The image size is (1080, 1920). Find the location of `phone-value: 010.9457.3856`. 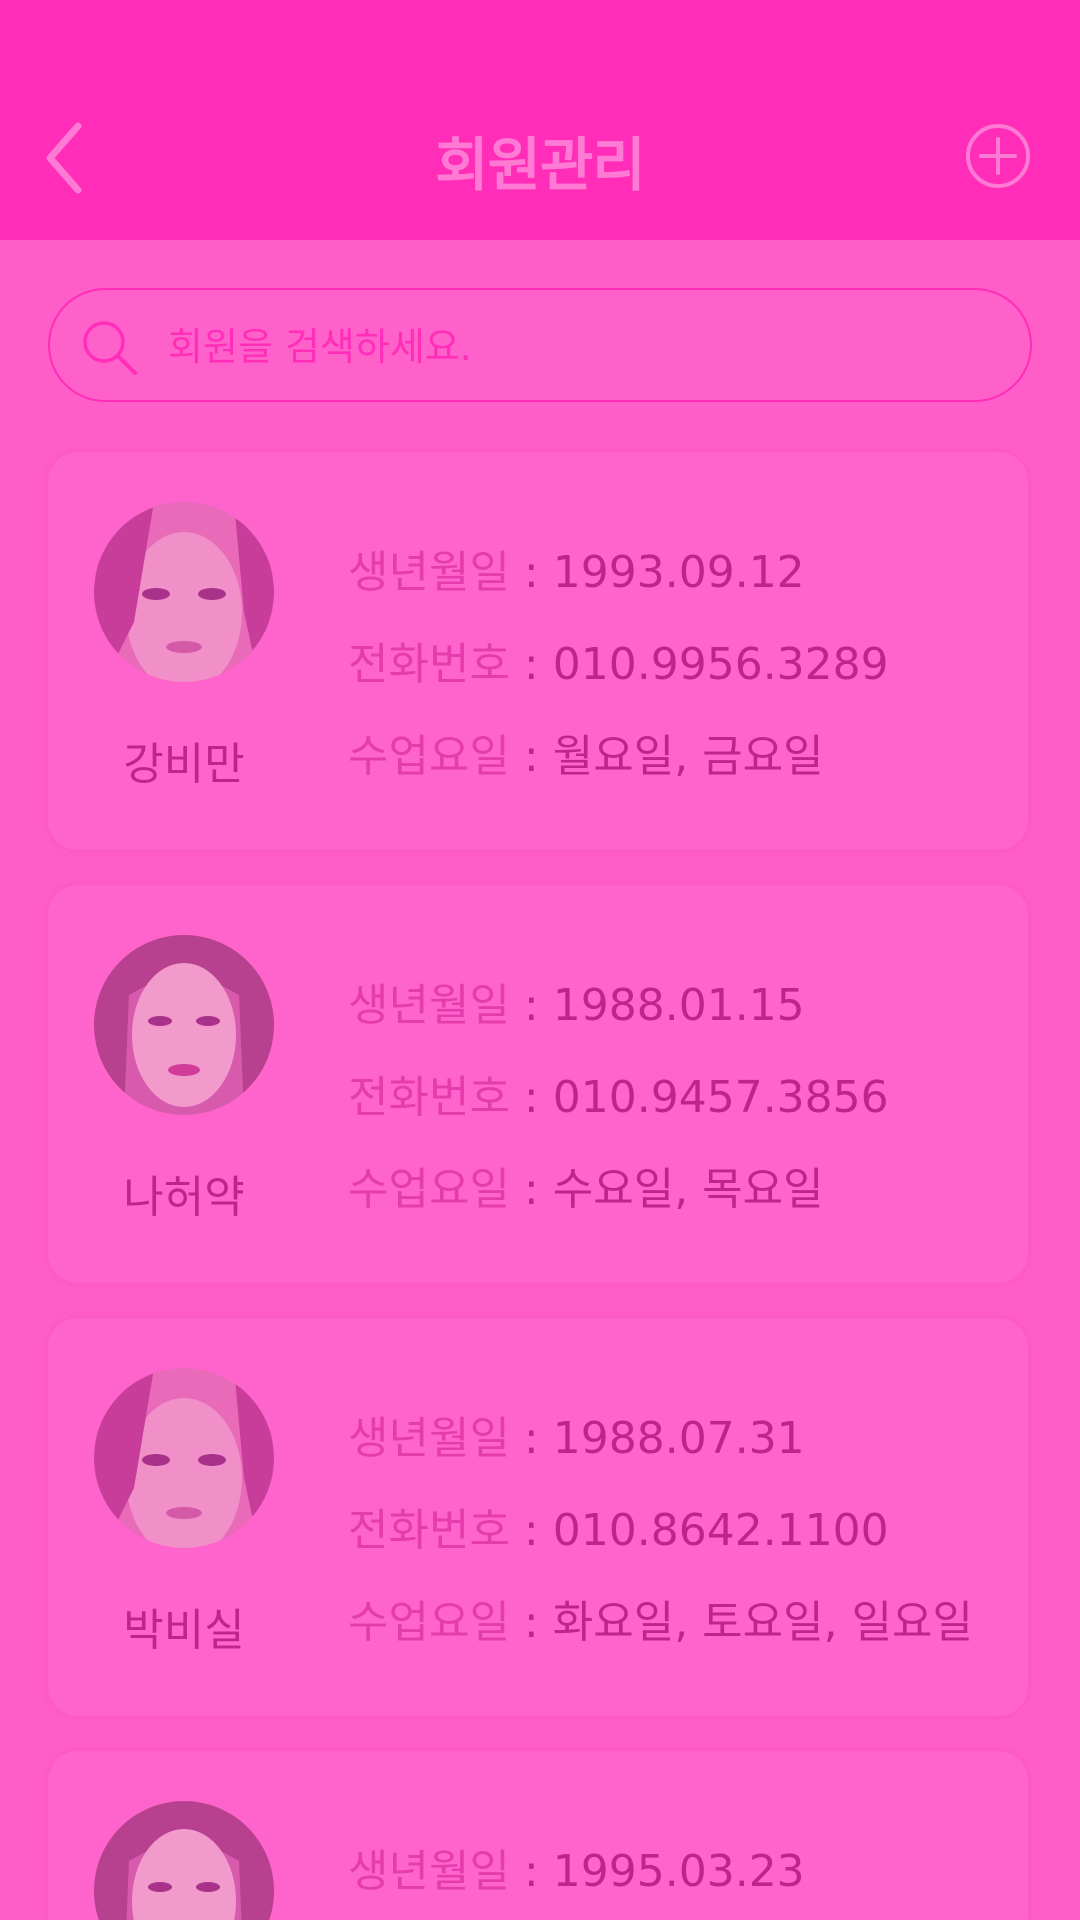

phone-value: 010.9457.3856 is located at coordinates (720, 1097).